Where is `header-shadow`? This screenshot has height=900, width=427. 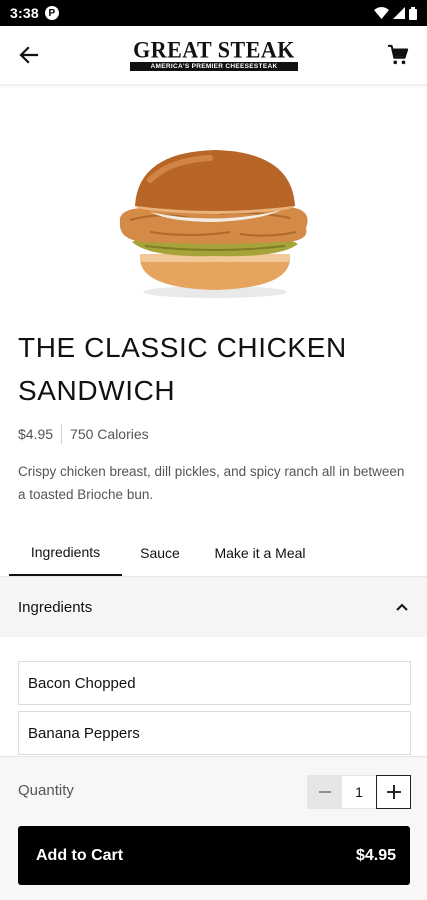 header-shadow is located at coordinates (213, 86).